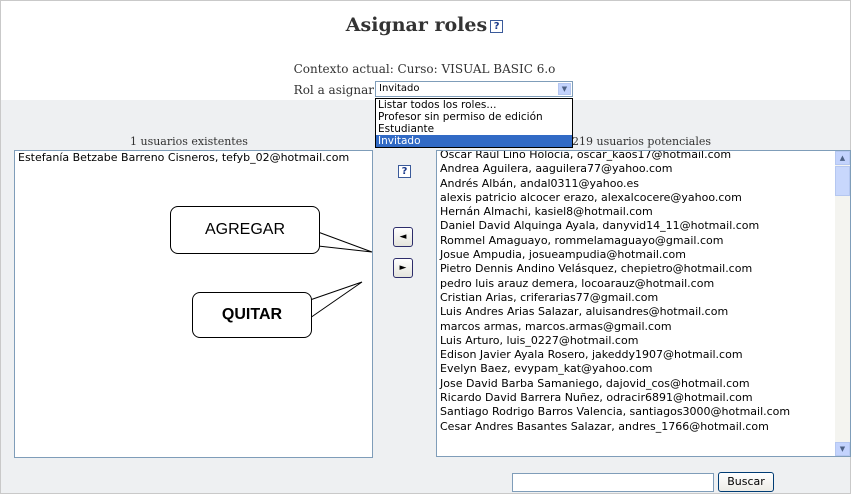 The height and width of the screenshot is (494, 851). I want to click on role-option: Profesor sin permiso de edición, so click(474, 117).